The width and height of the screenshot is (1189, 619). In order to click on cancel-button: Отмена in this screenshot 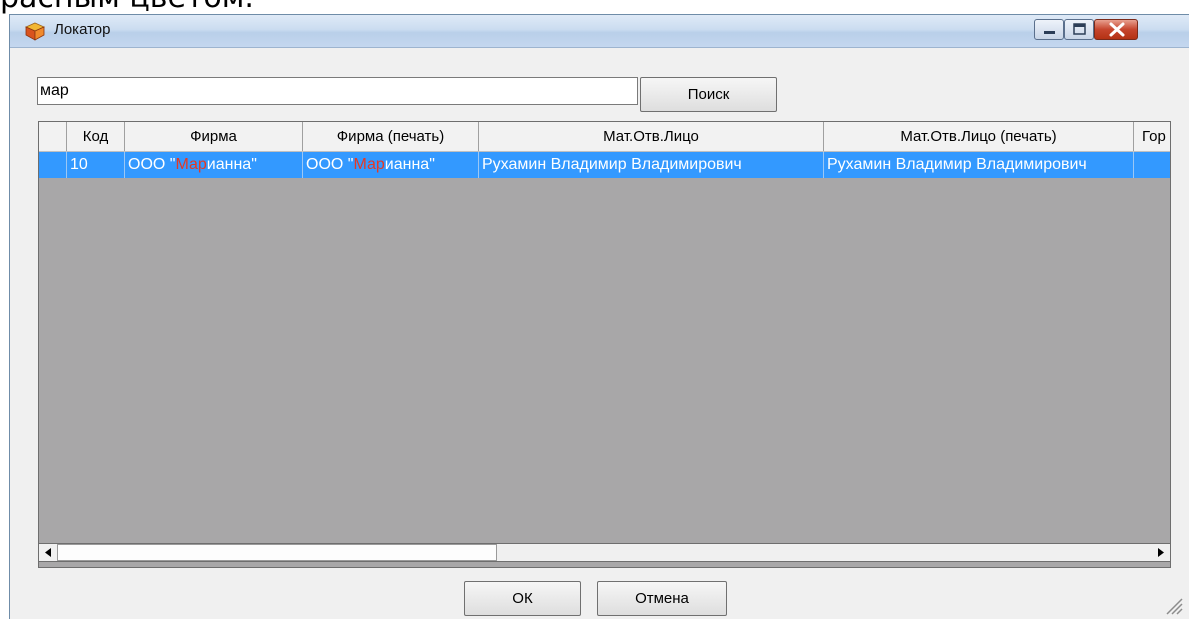, I will do `click(662, 598)`.